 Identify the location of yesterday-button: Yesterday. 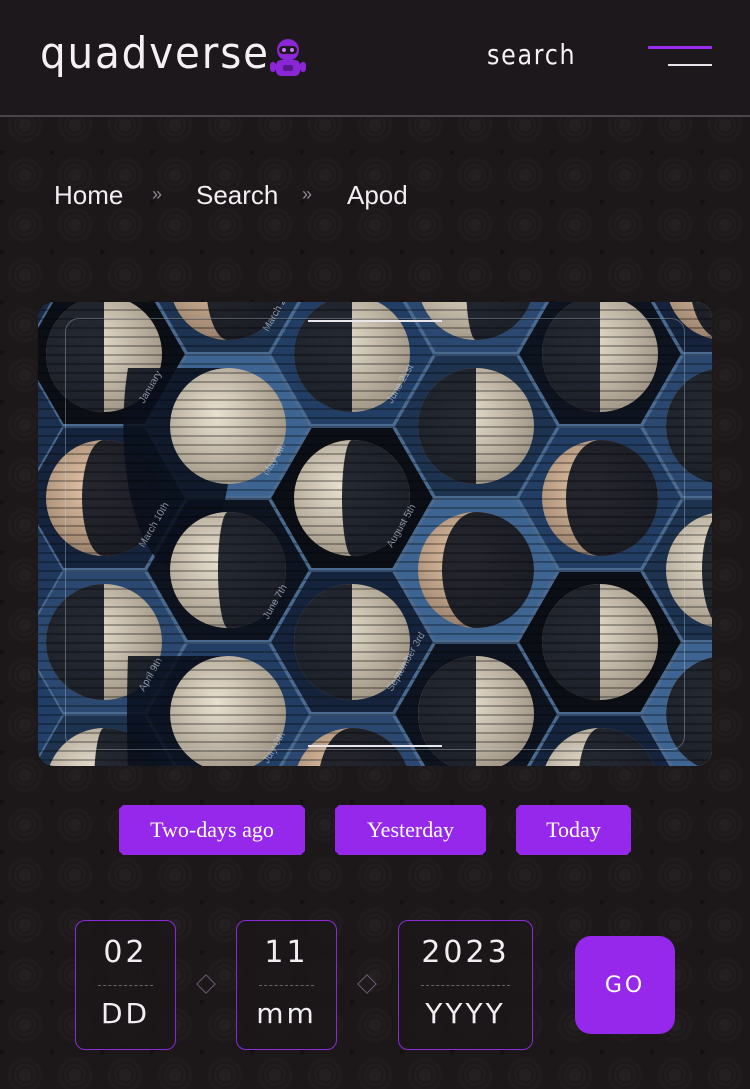
(410, 830).